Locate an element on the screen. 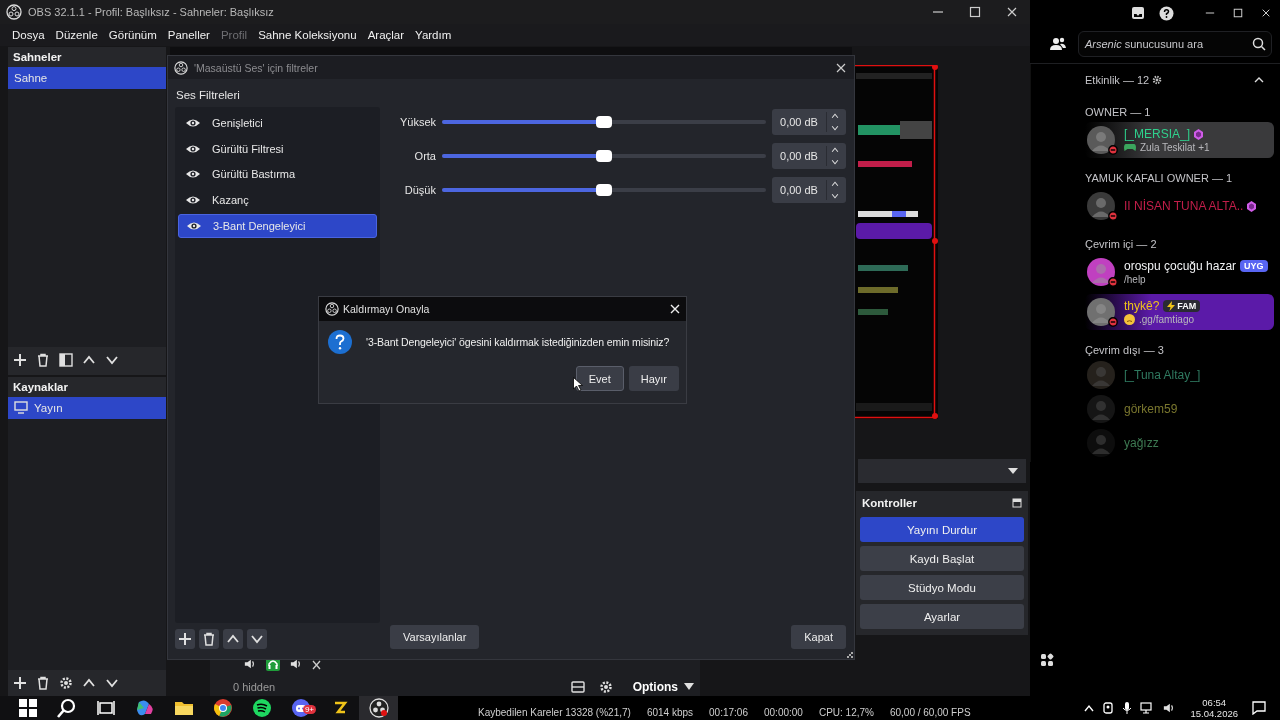  member-name: [_Tuna Altay_] is located at coordinates (1162, 375).